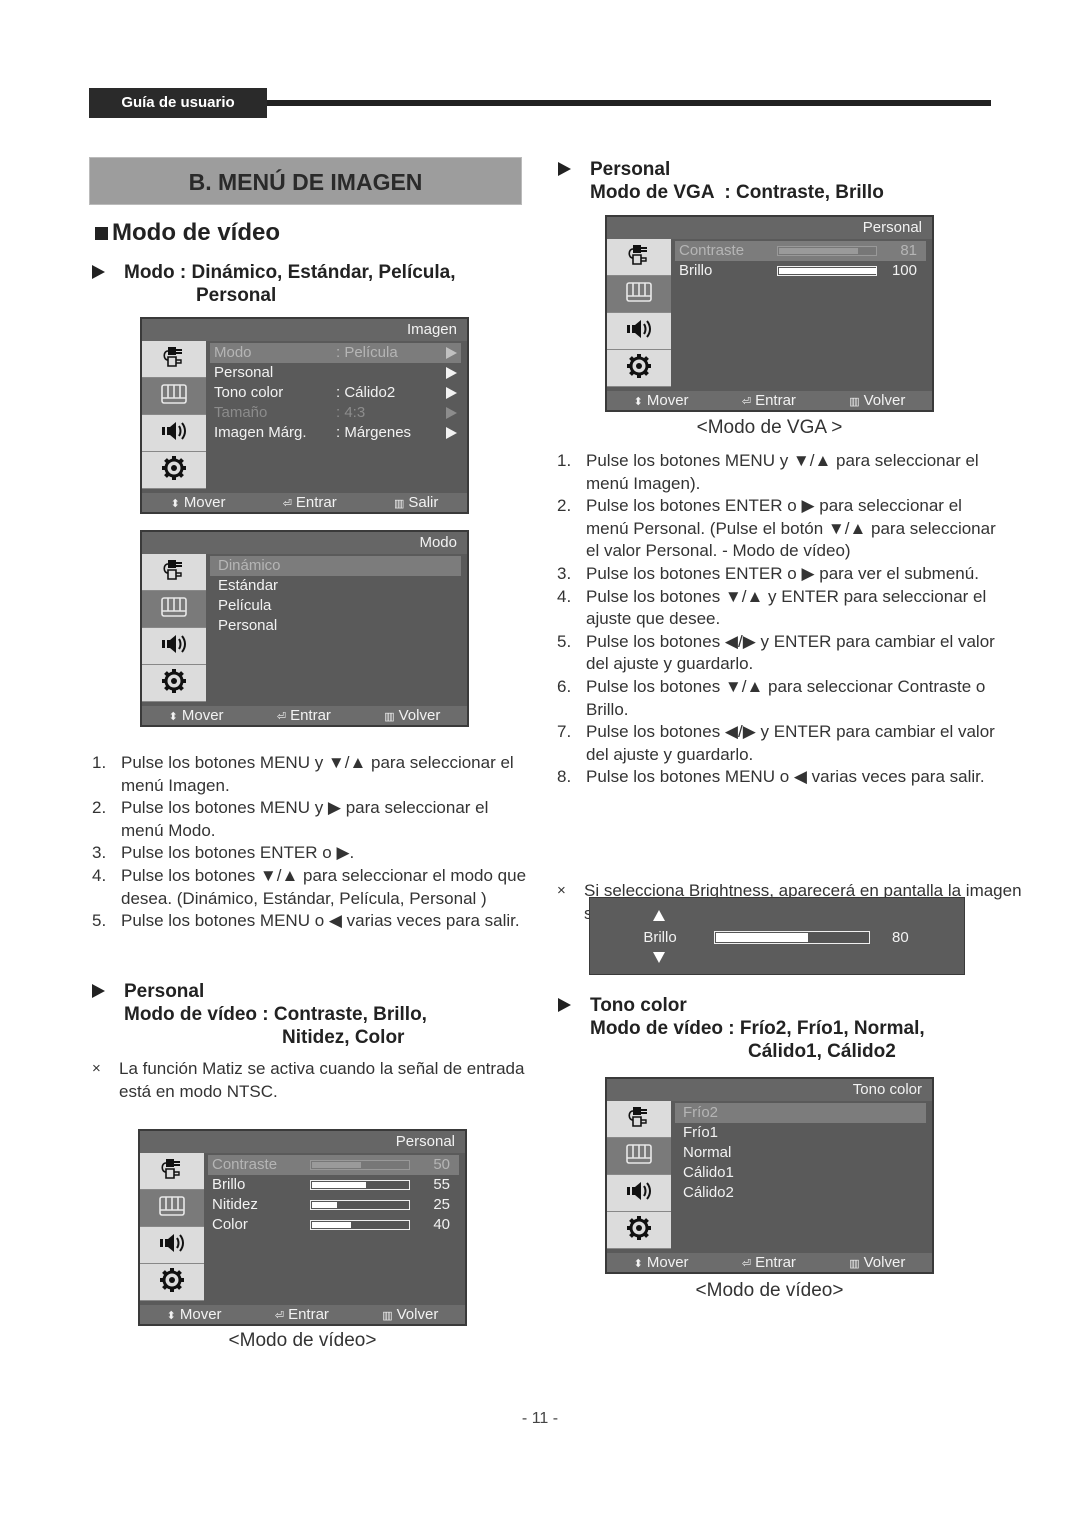  I want to click on footer-move-label: Mover, so click(667, 1262).